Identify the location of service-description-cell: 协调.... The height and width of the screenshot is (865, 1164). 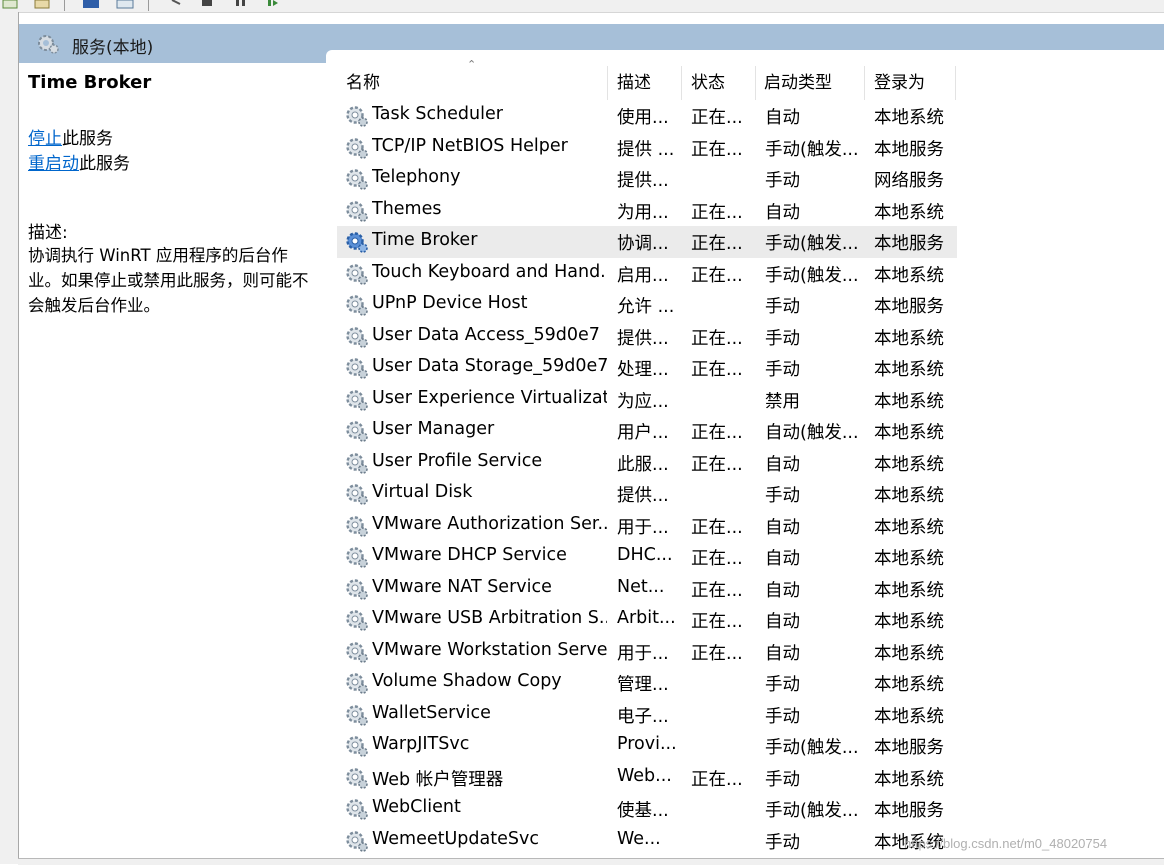
(643, 244).